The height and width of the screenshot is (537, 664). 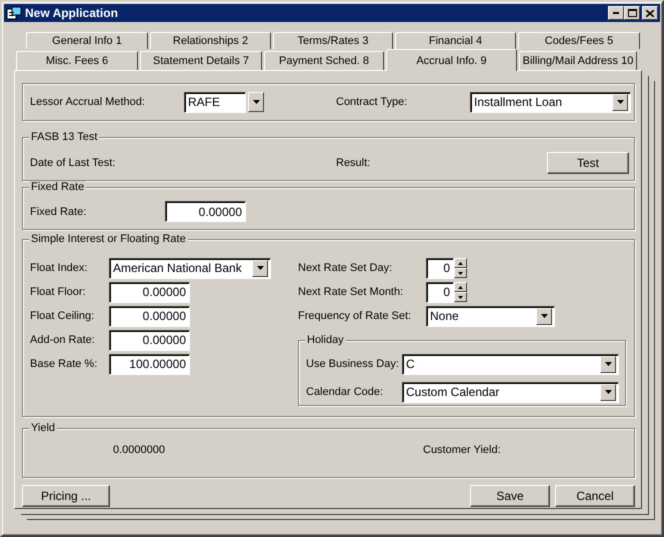 I want to click on dropdown-field: None, so click(x=490, y=316).